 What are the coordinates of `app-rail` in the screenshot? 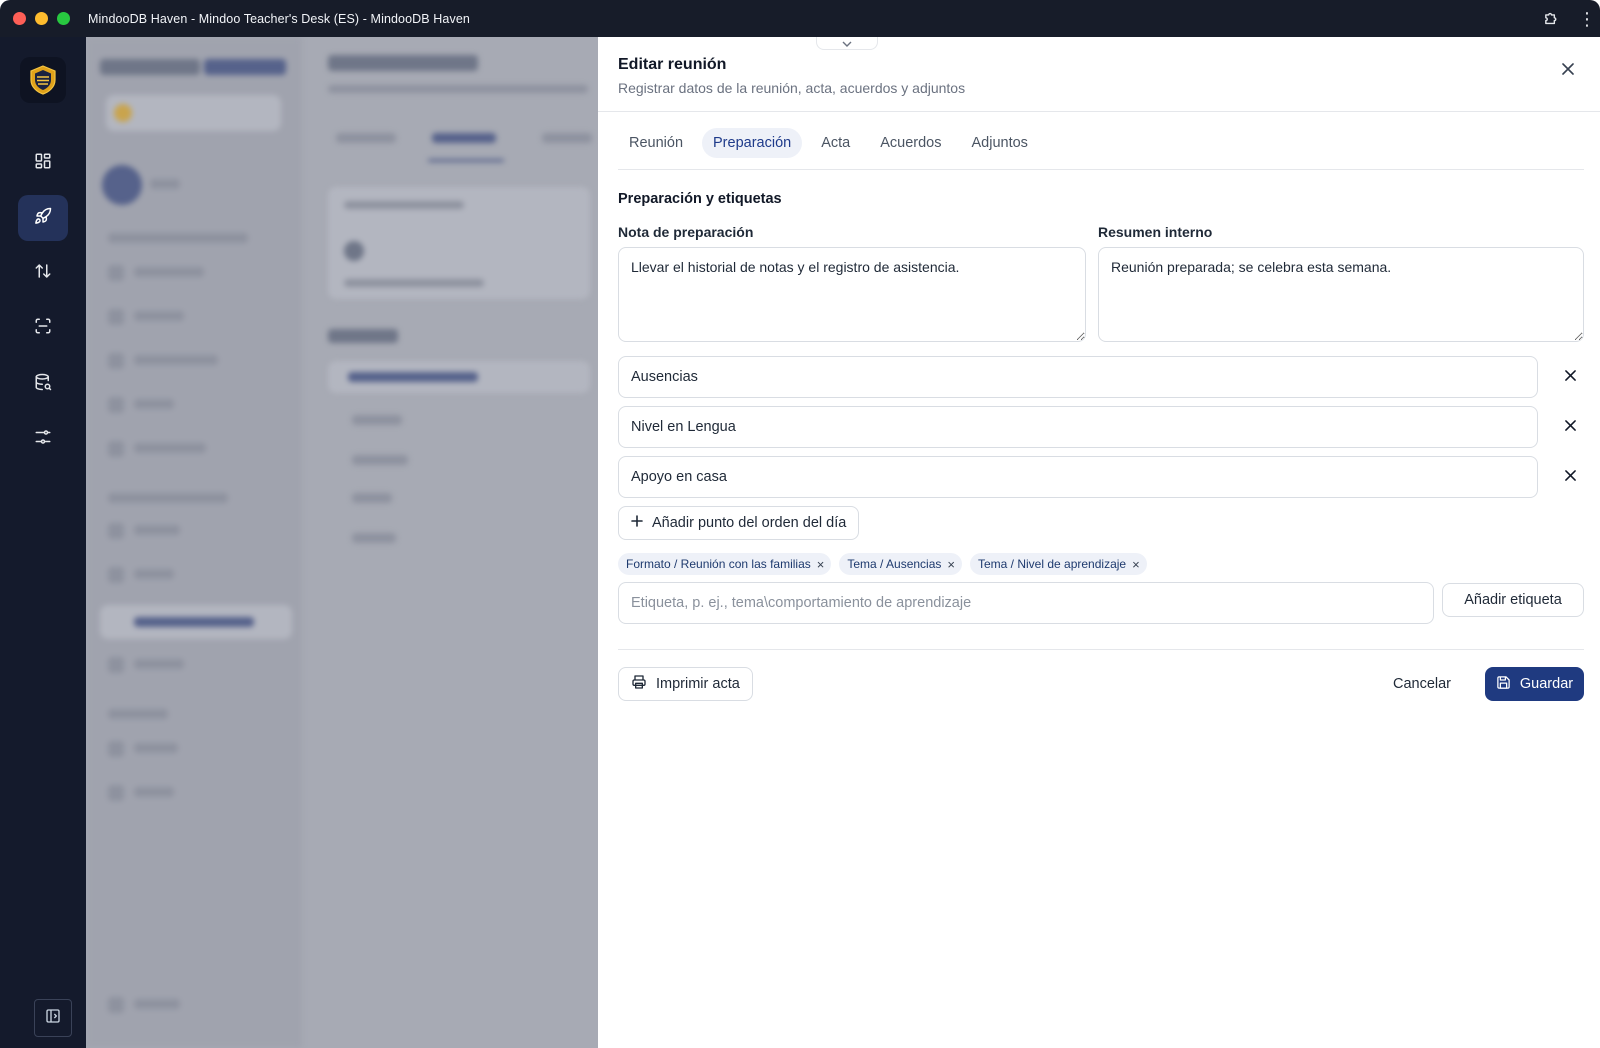 It's located at (43, 542).